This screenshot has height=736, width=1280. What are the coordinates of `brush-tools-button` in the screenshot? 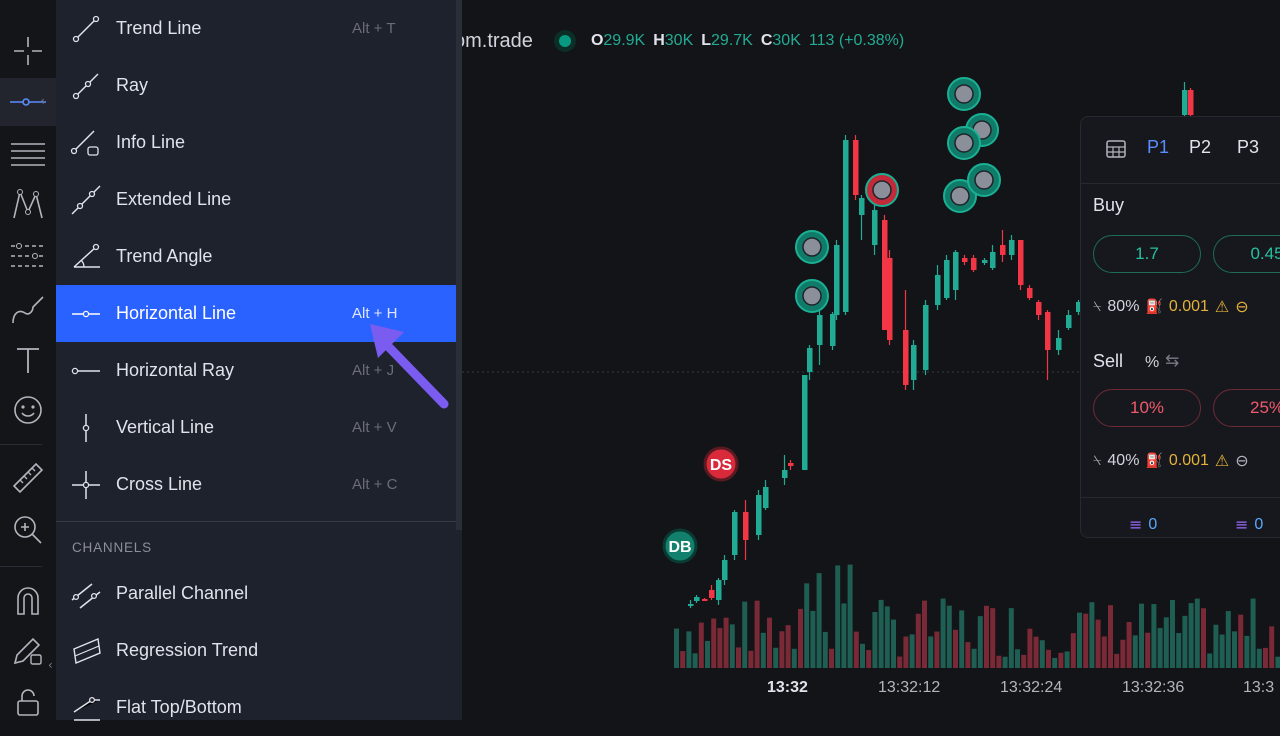 It's located at (28, 310).